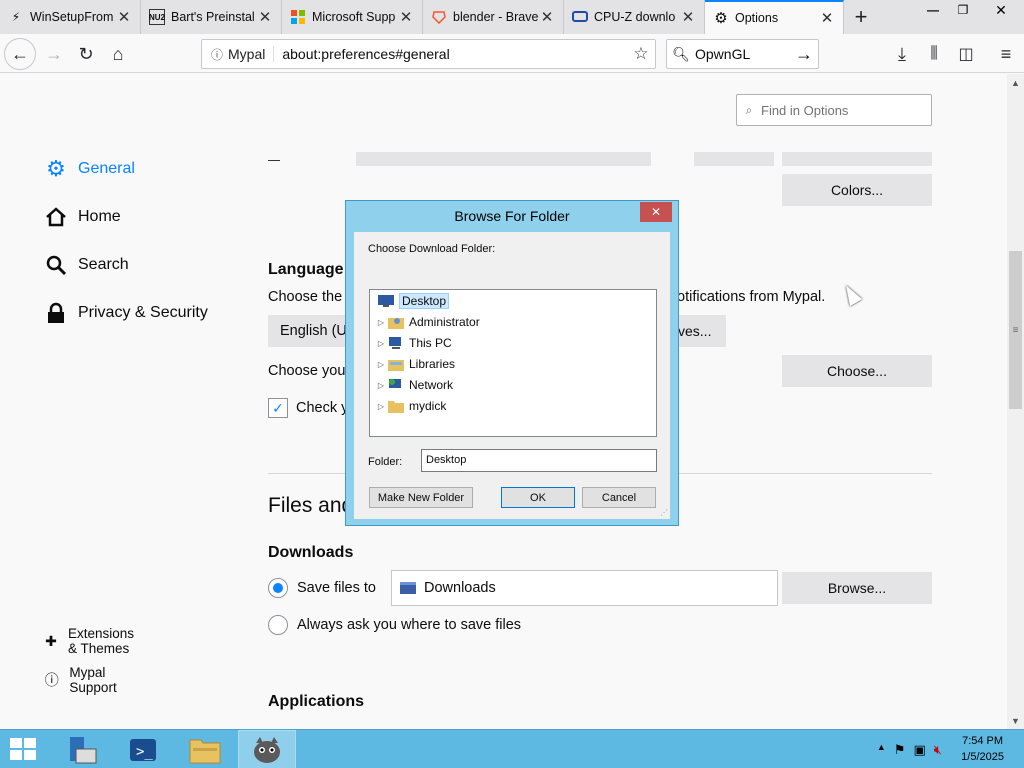 This screenshot has width=1024, height=768. Describe the element at coordinates (721, 18) in the screenshot. I see `gear-icon: ⚙` at that location.